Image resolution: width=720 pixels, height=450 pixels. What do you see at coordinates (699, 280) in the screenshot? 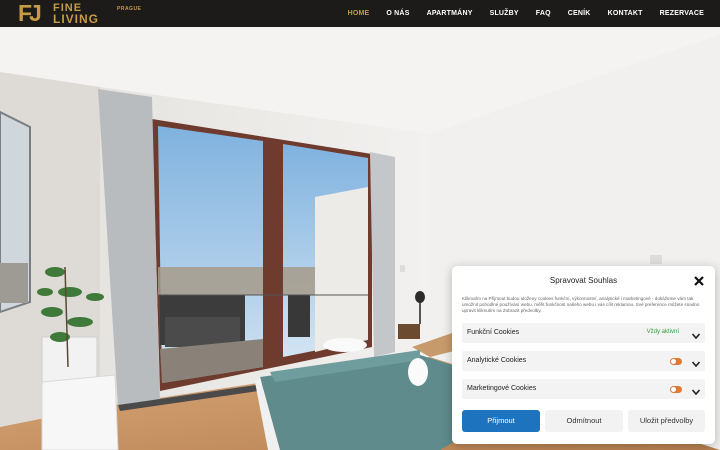
I see `close-icon` at bounding box center [699, 280].